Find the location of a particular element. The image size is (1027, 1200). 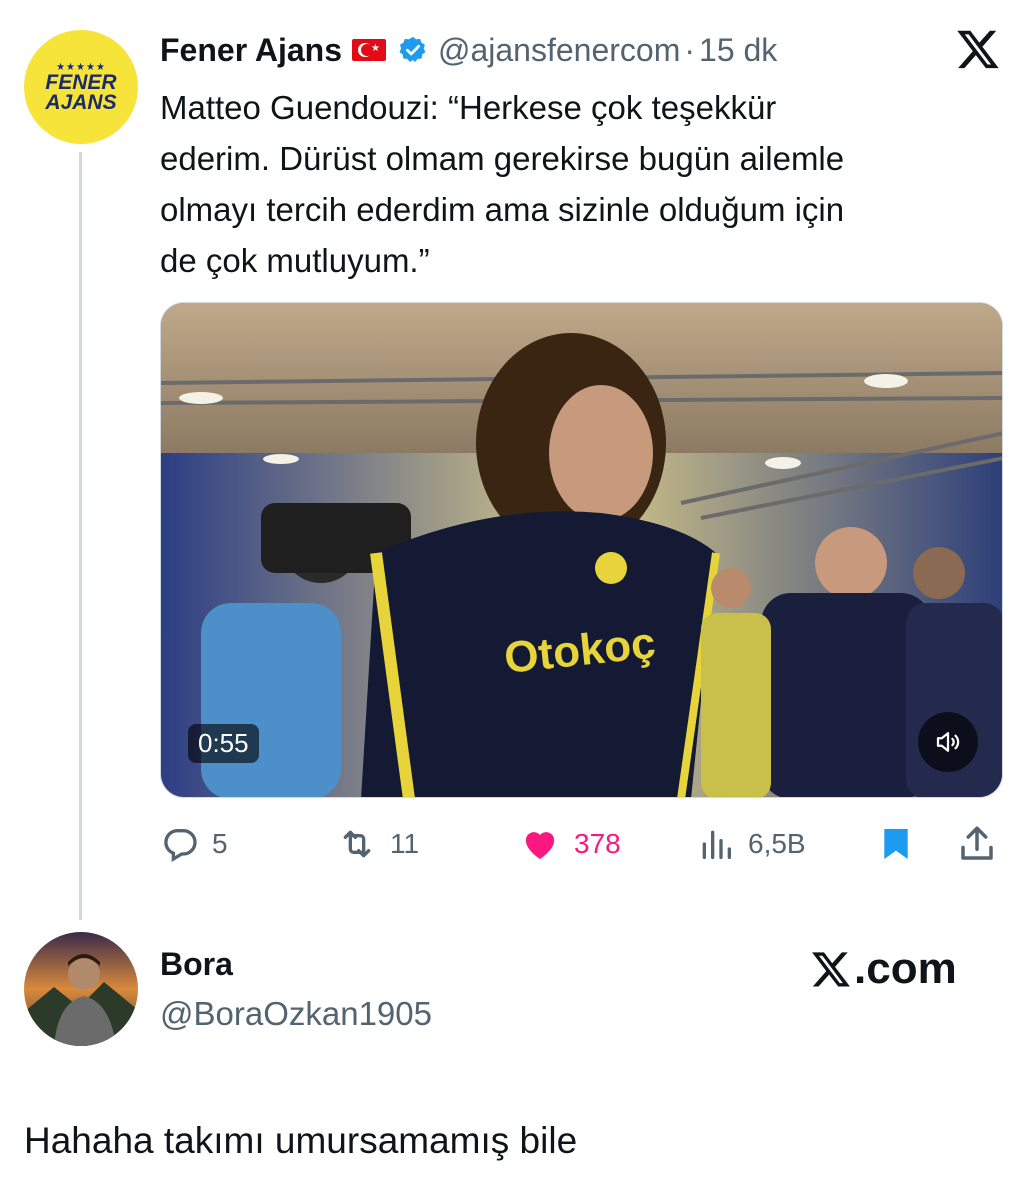

views-button: 6,5B is located at coordinates (751, 844).